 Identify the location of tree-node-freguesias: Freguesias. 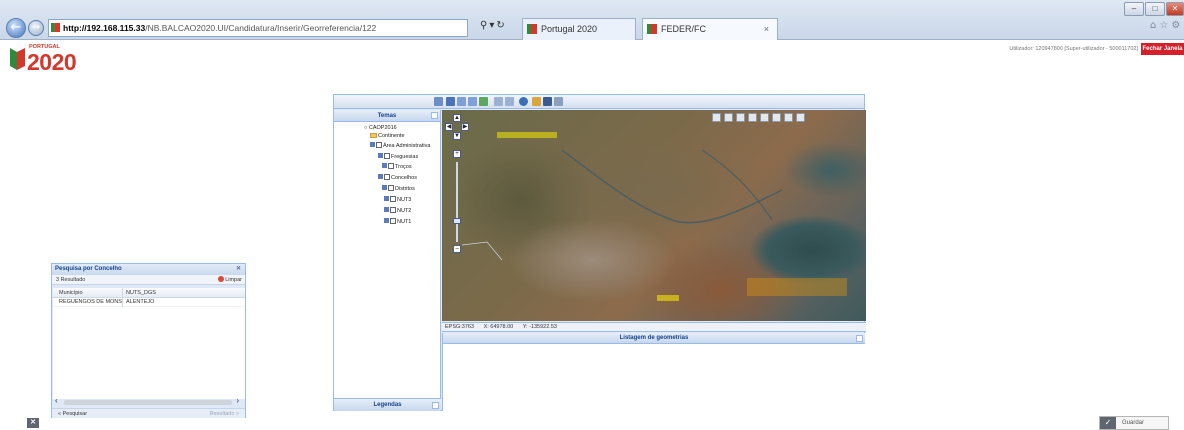
(398, 157).